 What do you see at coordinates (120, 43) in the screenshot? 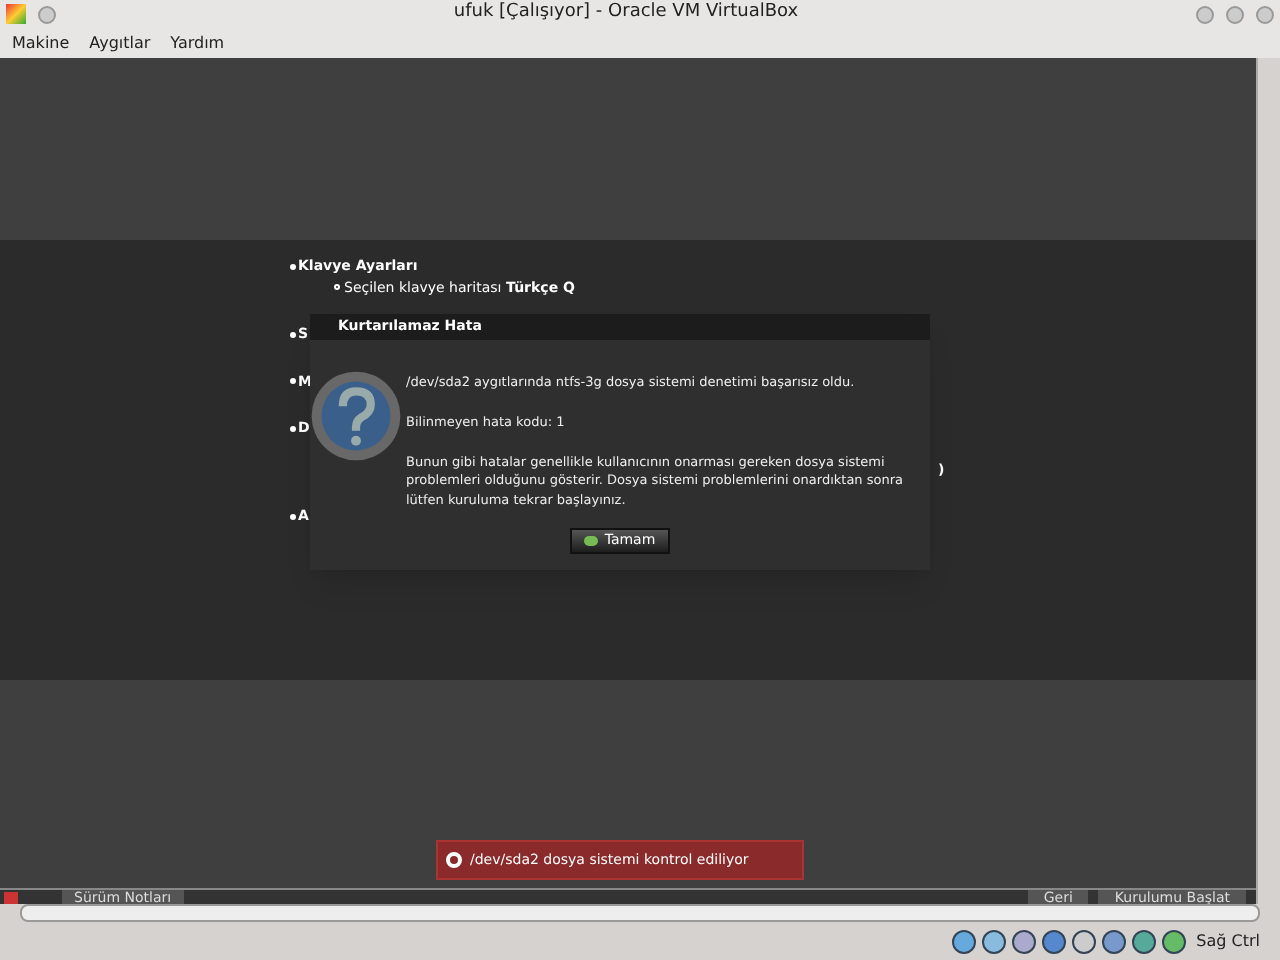
I see `menu-item: Aygıtlar` at bounding box center [120, 43].